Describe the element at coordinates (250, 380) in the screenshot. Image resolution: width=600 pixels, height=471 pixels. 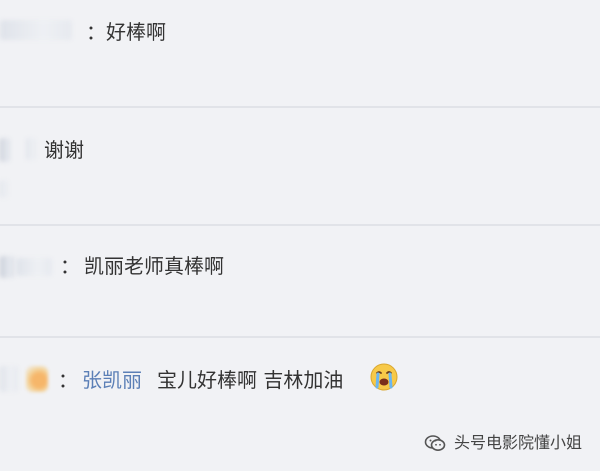
I see `comment-text: 宝儿好棒啊 吉林加油` at that location.